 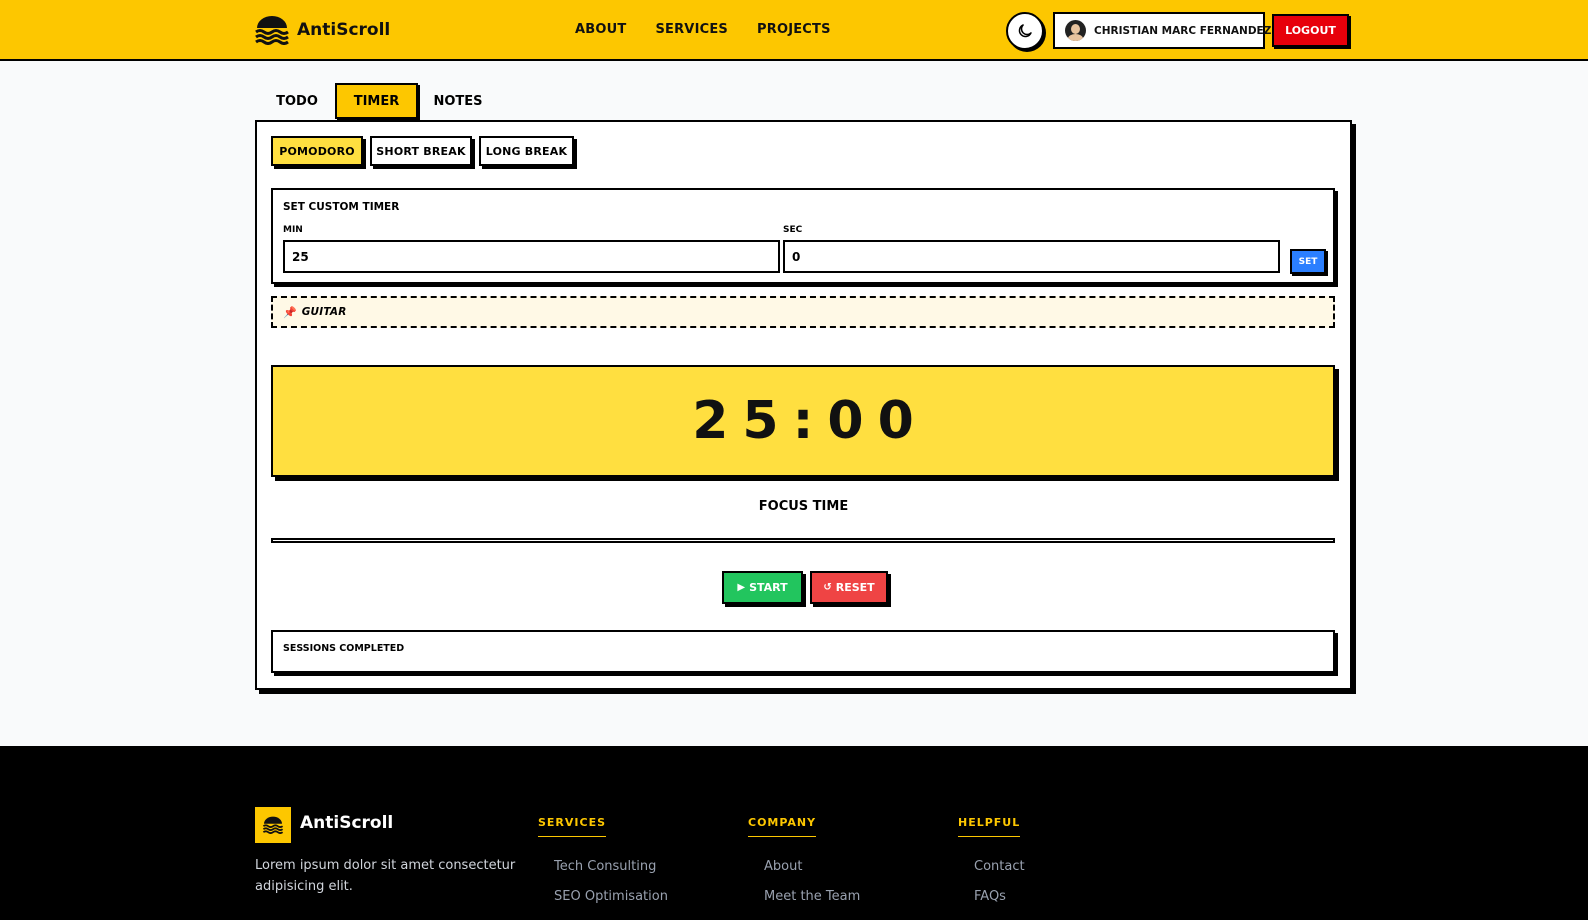 What do you see at coordinates (347, 823) in the screenshot?
I see `footer-brand-name: AntiScroll` at bounding box center [347, 823].